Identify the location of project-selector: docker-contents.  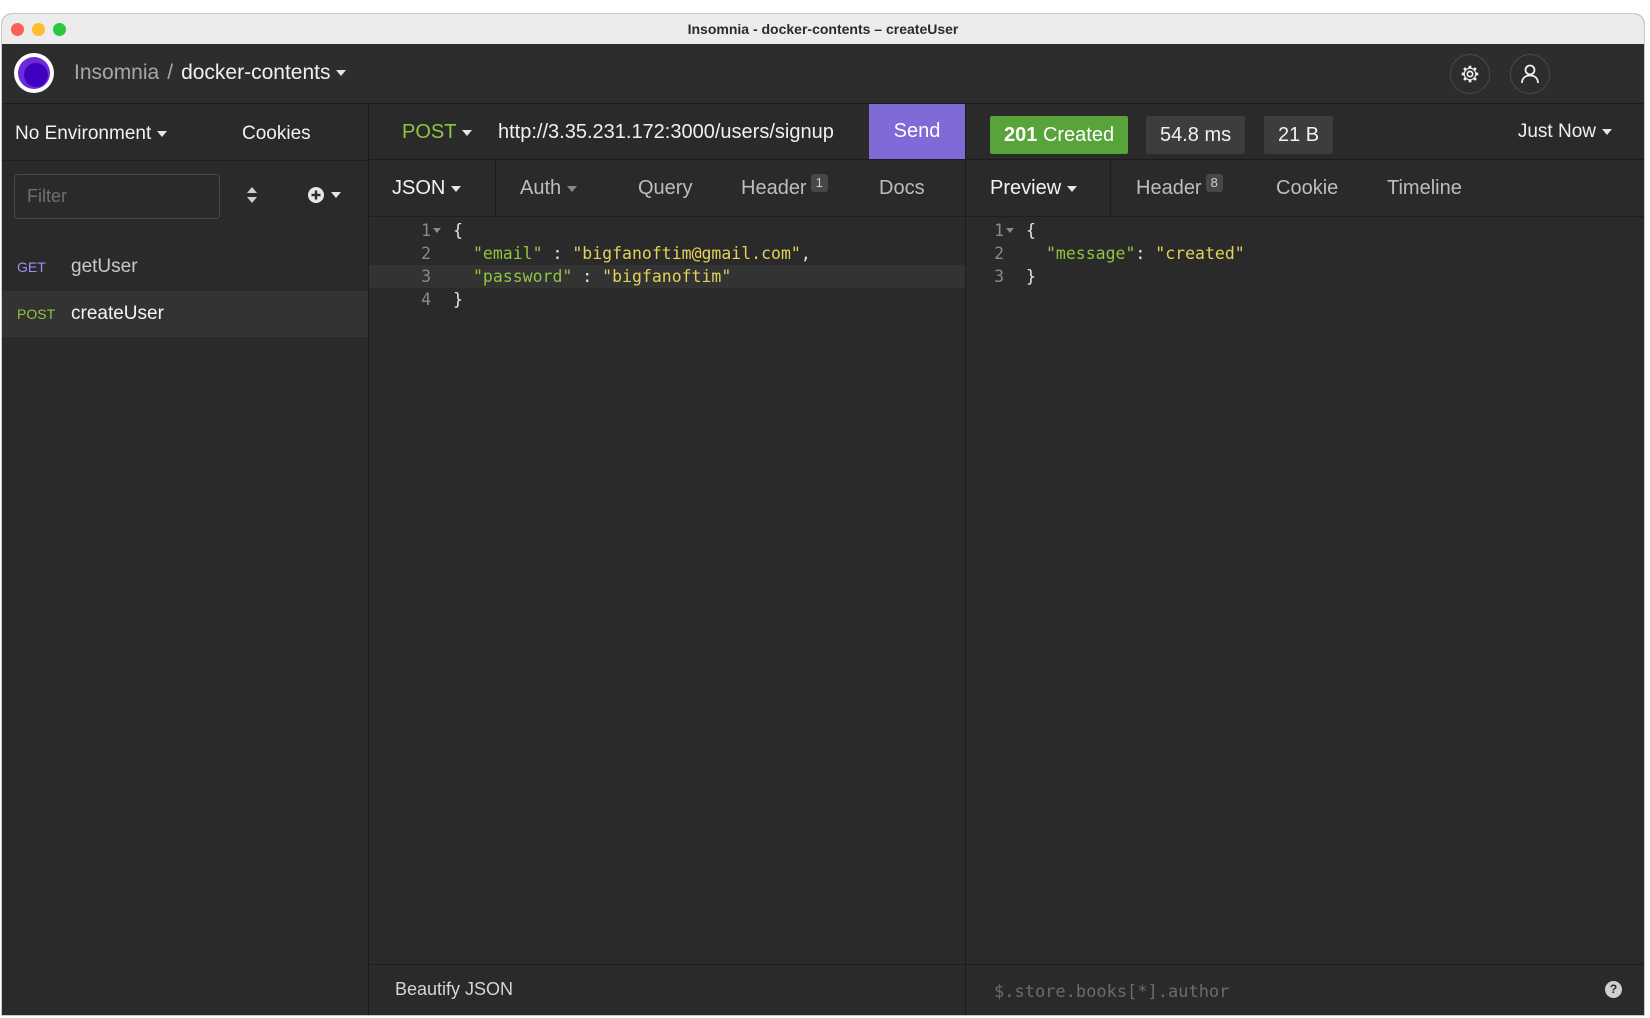
(264, 73).